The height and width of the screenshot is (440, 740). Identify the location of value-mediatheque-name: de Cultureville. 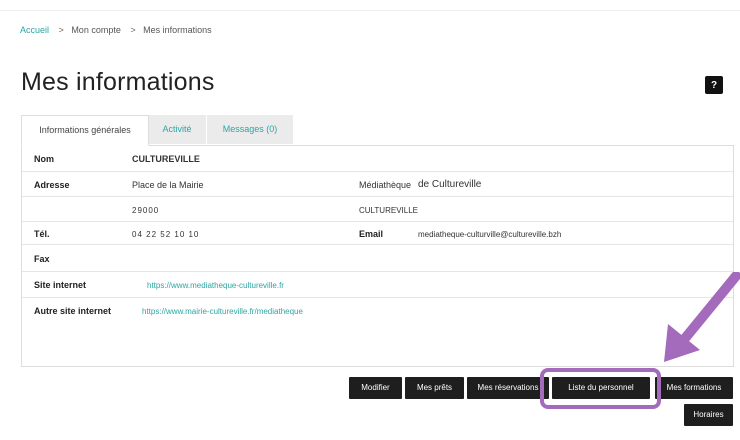
(450, 184).